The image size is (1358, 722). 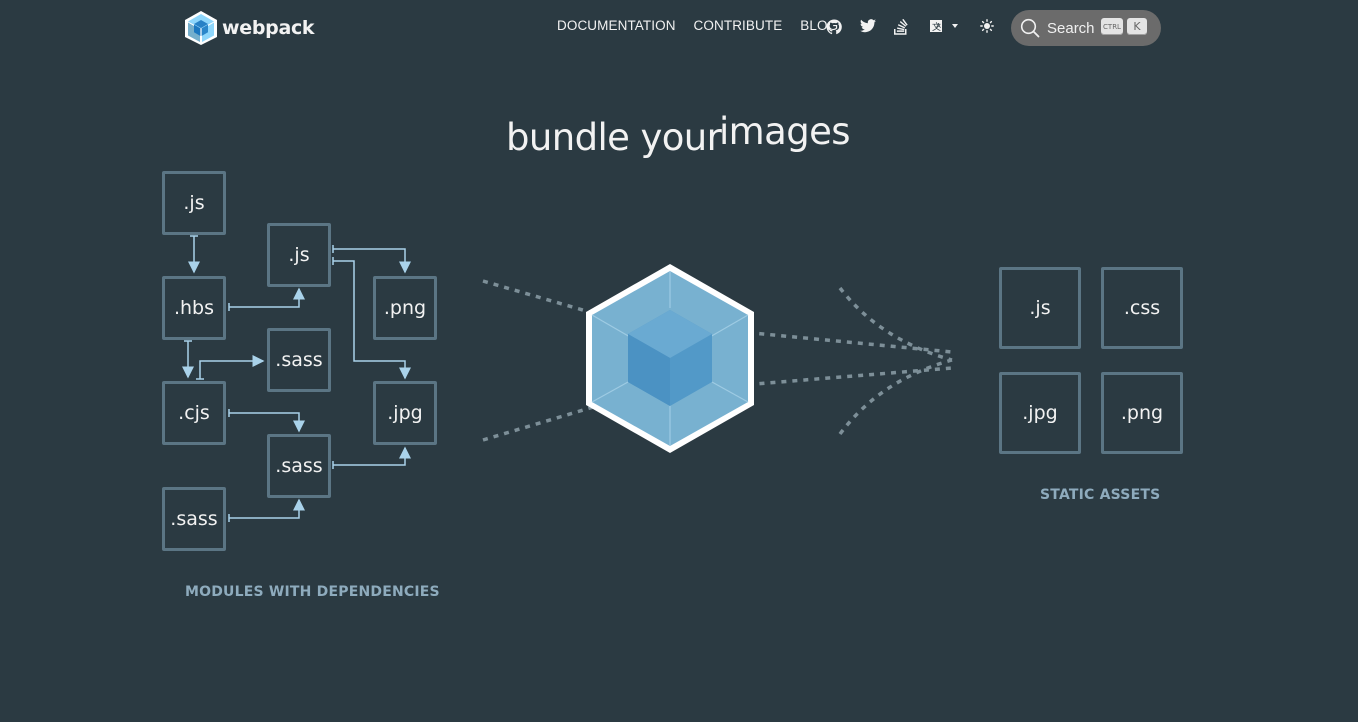 I want to click on twitter-icon, so click(x=868, y=26).